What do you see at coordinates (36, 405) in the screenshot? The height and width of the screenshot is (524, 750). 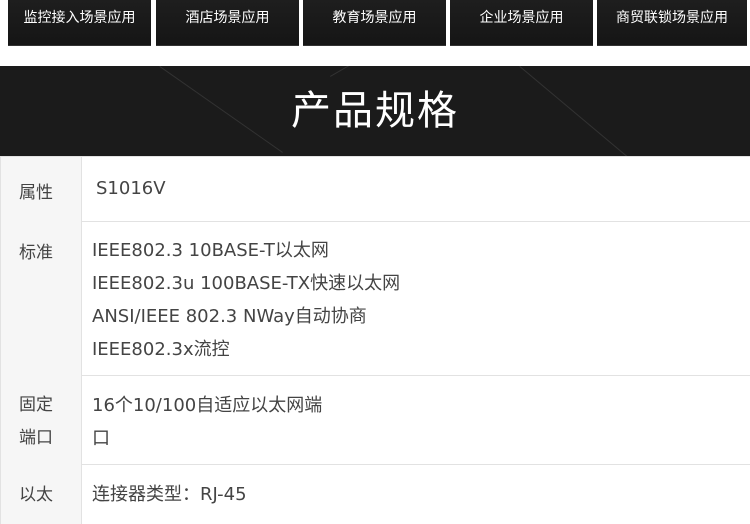 I see `row-label-text: 固定` at bounding box center [36, 405].